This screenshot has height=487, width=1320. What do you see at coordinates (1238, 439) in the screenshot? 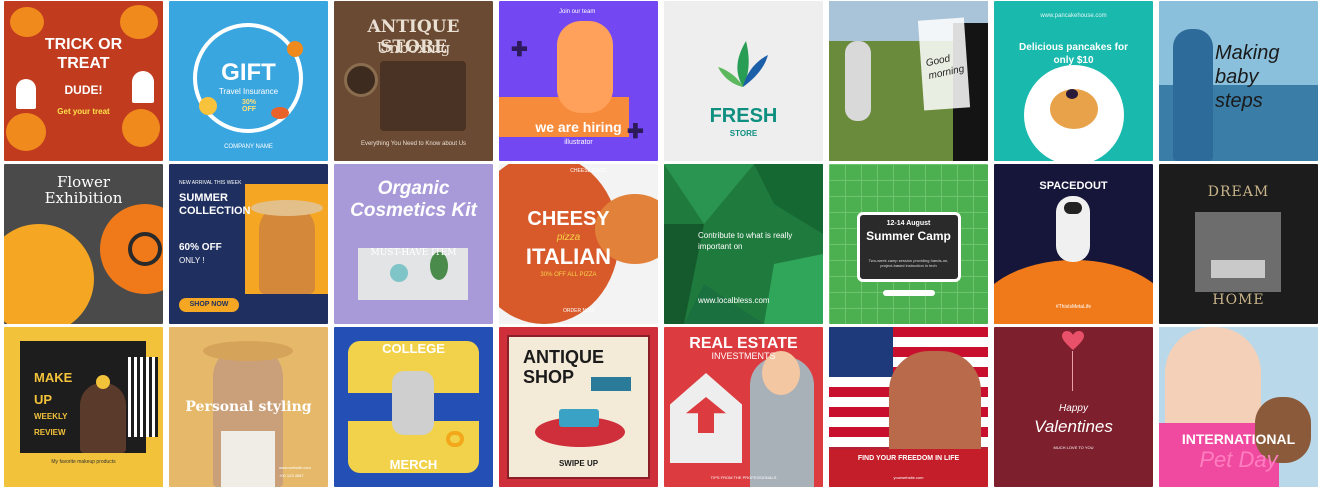
I see `tile-title: INTERNATIONAL` at bounding box center [1238, 439].